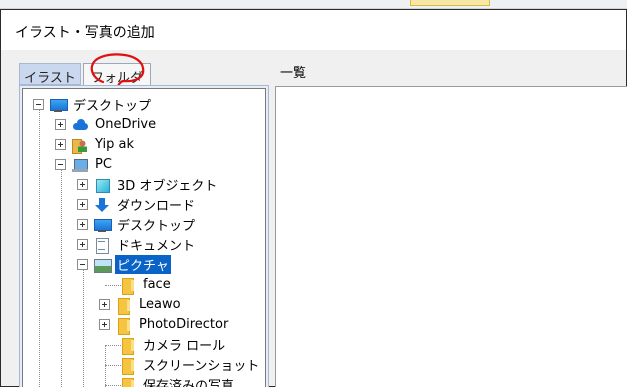  What do you see at coordinates (156, 206) in the screenshot?
I see `tree-item-label: ダウンロード` at bounding box center [156, 206].